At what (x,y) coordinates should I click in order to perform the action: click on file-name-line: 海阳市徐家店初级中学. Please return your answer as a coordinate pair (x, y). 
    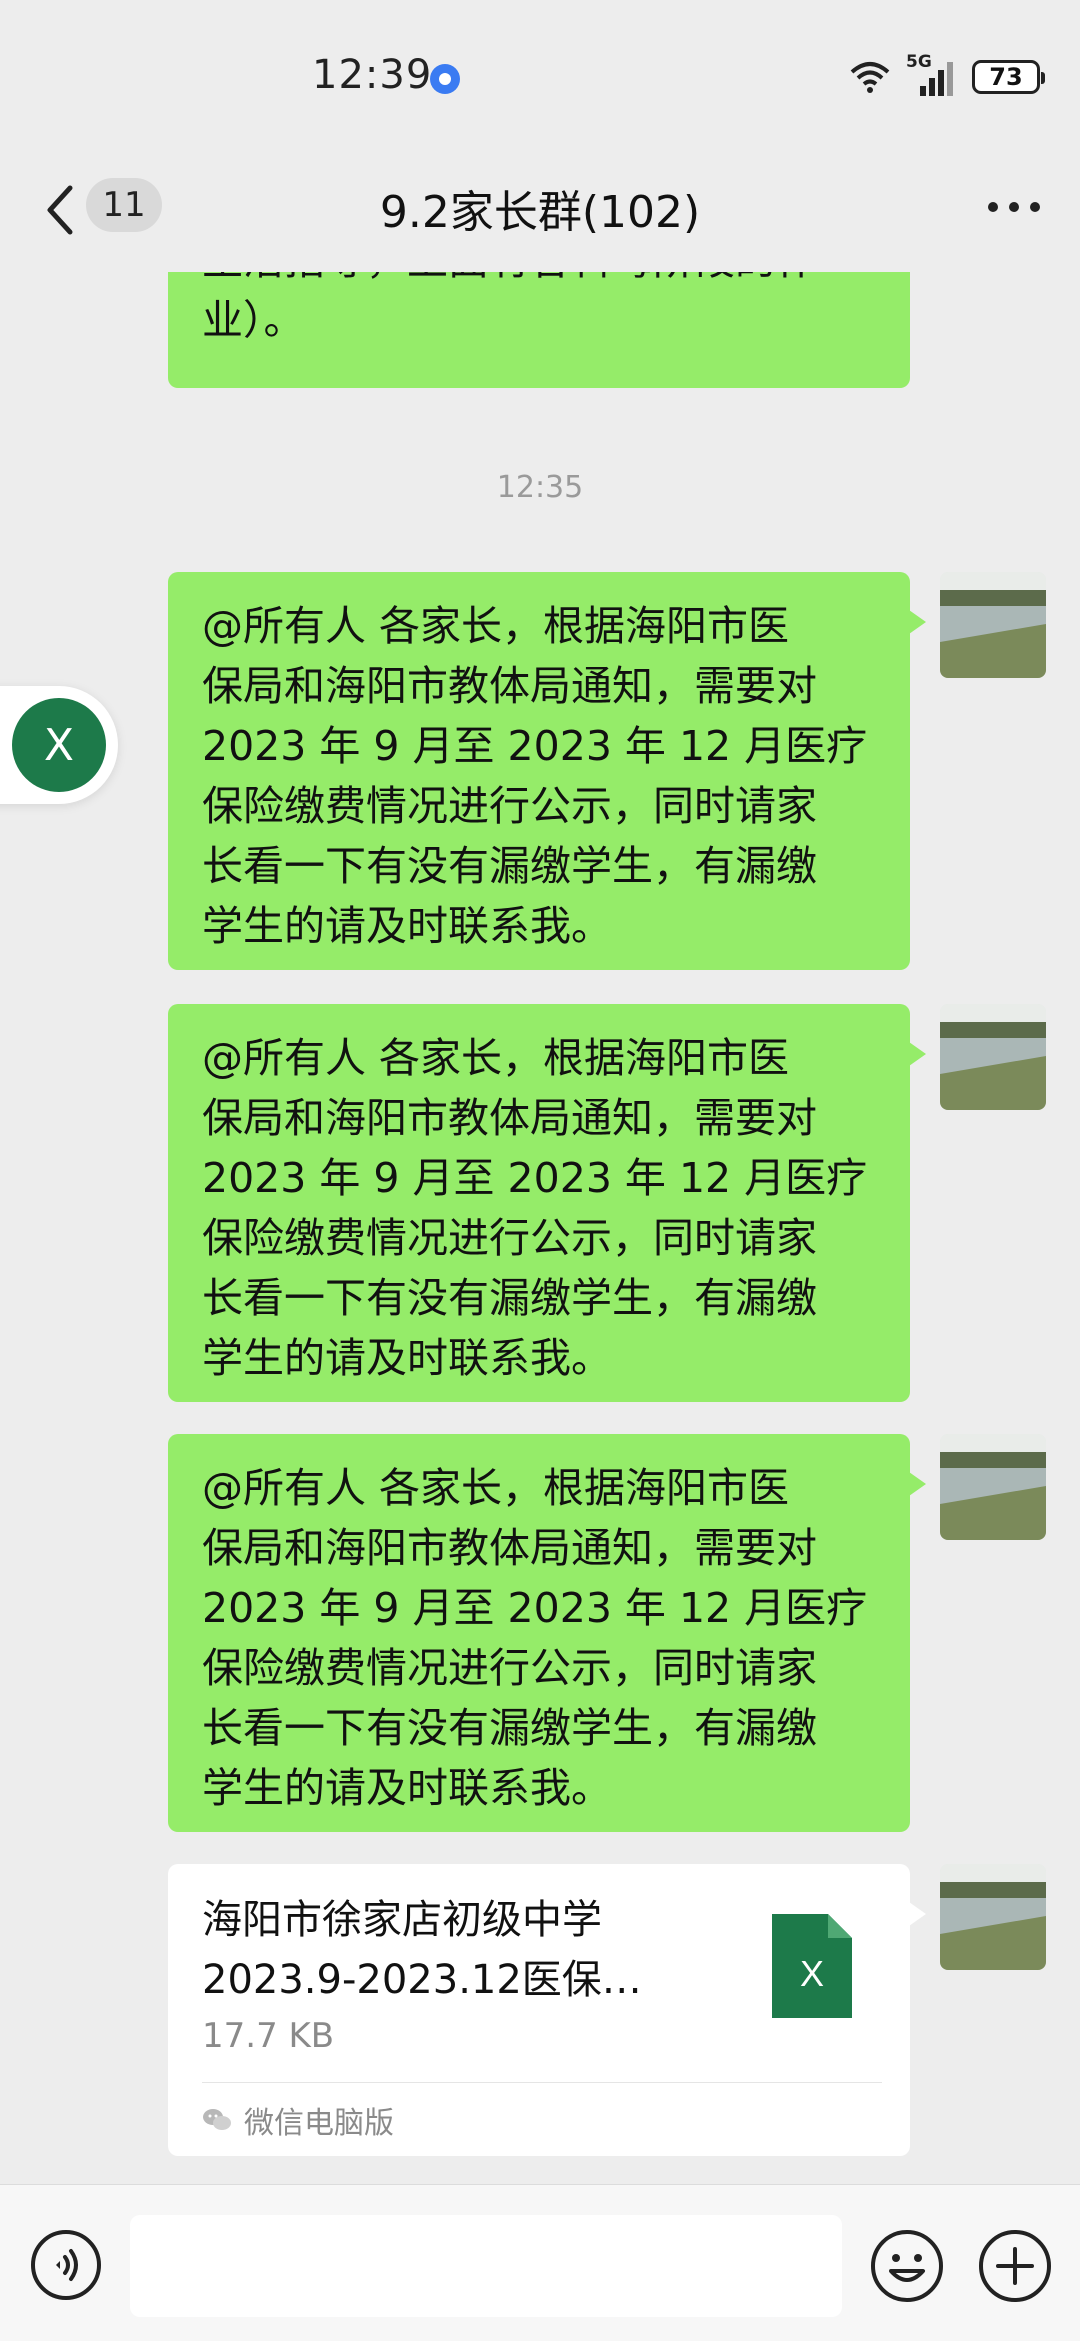
    Looking at the image, I should click on (402, 1920).